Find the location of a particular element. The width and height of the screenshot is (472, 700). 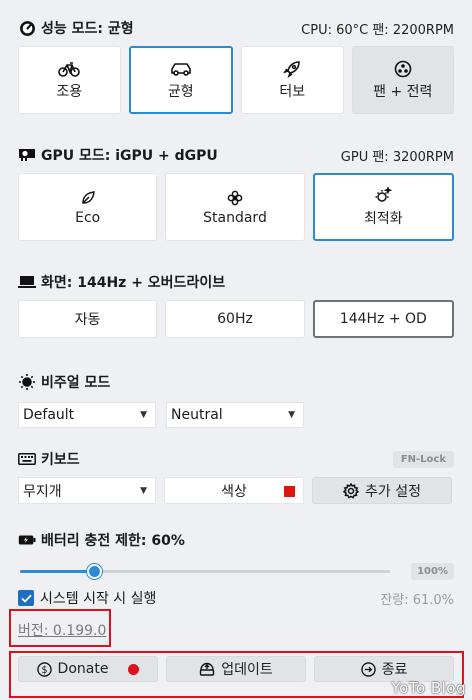

footer-buttons: $ Donate 업데이트 종료 is located at coordinates (236, 669).